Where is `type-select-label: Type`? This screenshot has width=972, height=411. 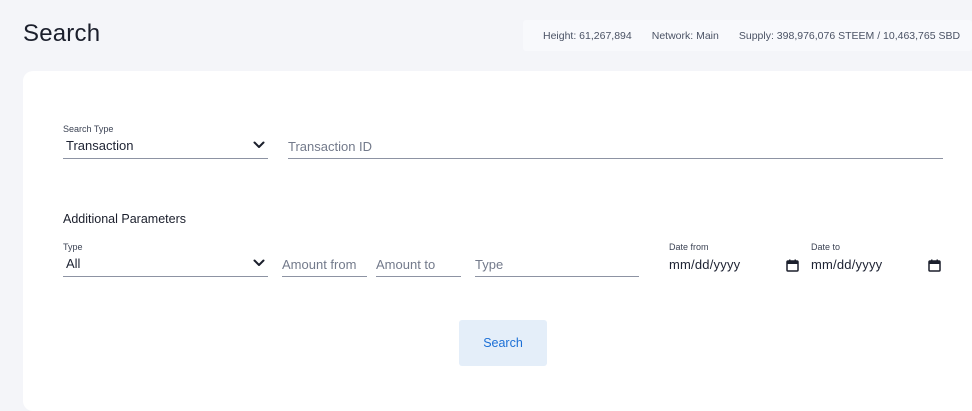 type-select-label: Type is located at coordinates (73, 247).